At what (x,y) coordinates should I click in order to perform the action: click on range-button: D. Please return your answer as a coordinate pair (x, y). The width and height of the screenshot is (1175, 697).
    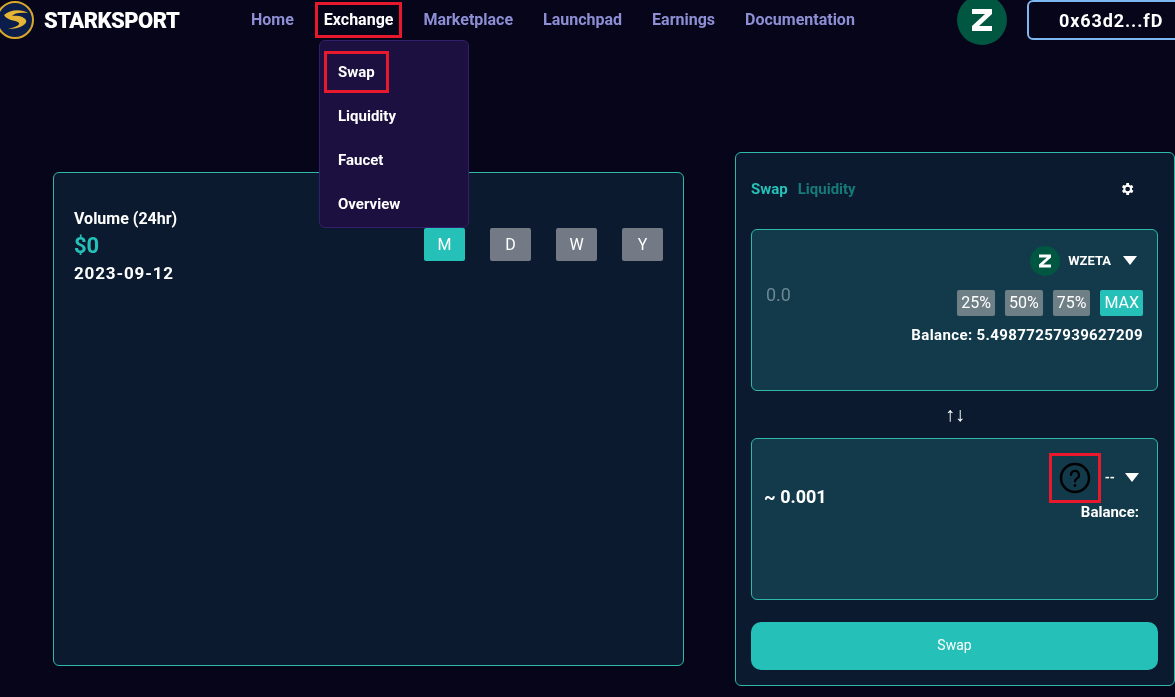
    Looking at the image, I should click on (510, 244).